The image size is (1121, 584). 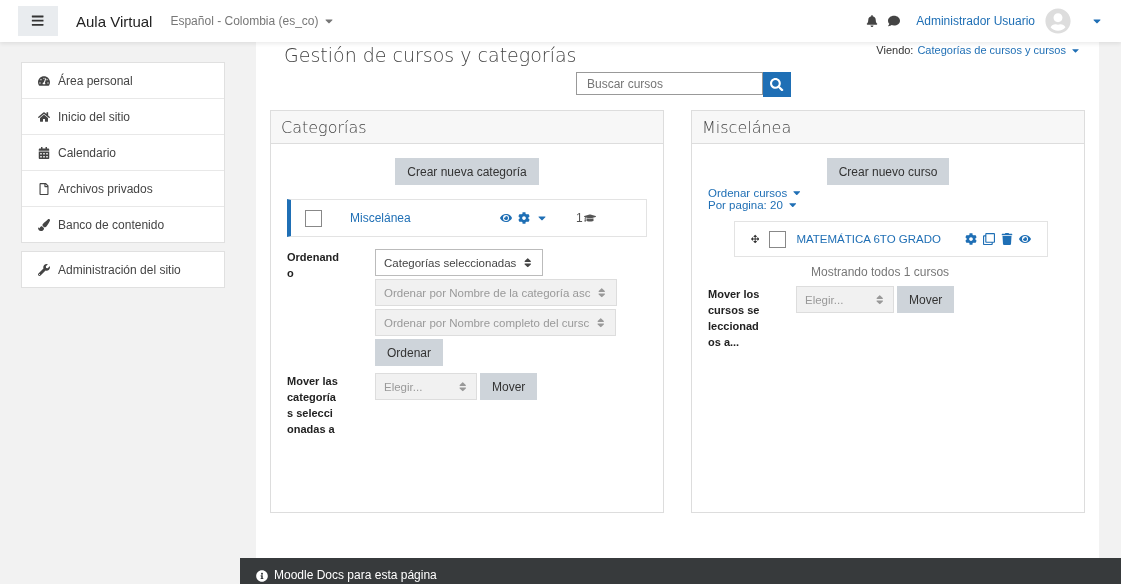 What do you see at coordinates (252, 21) in the screenshot?
I see `language-menu: Español - Colombia (es_co)` at bounding box center [252, 21].